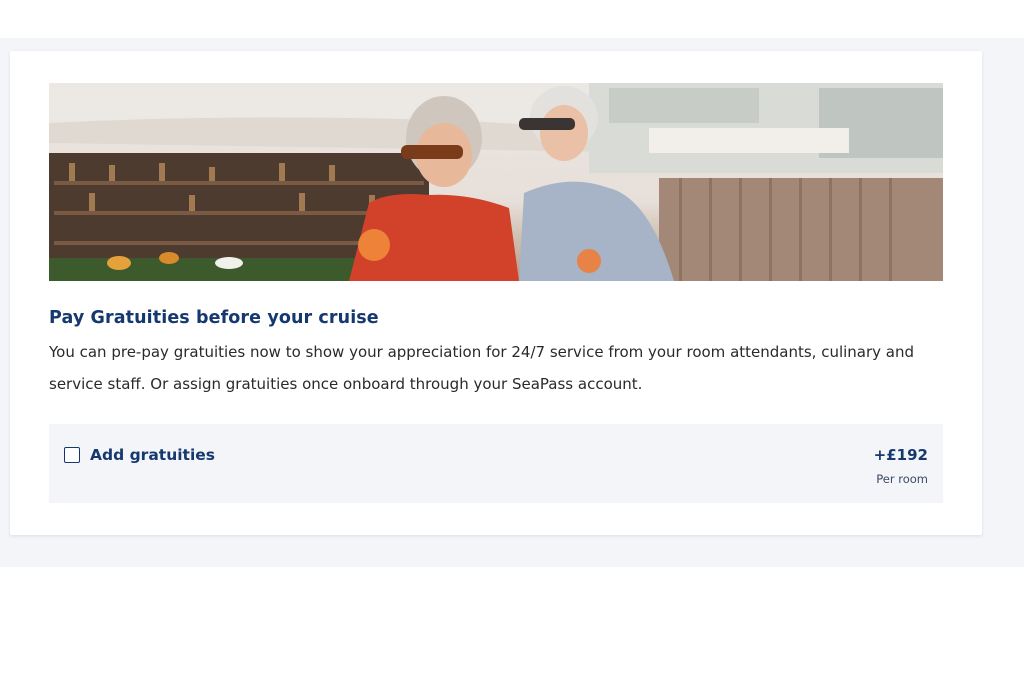  What do you see at coordinates (496, 463) in the screenshot?
I see `add-gratuities-panel: Add gratuities +£192 Per room` at bounding box center [496, 463].